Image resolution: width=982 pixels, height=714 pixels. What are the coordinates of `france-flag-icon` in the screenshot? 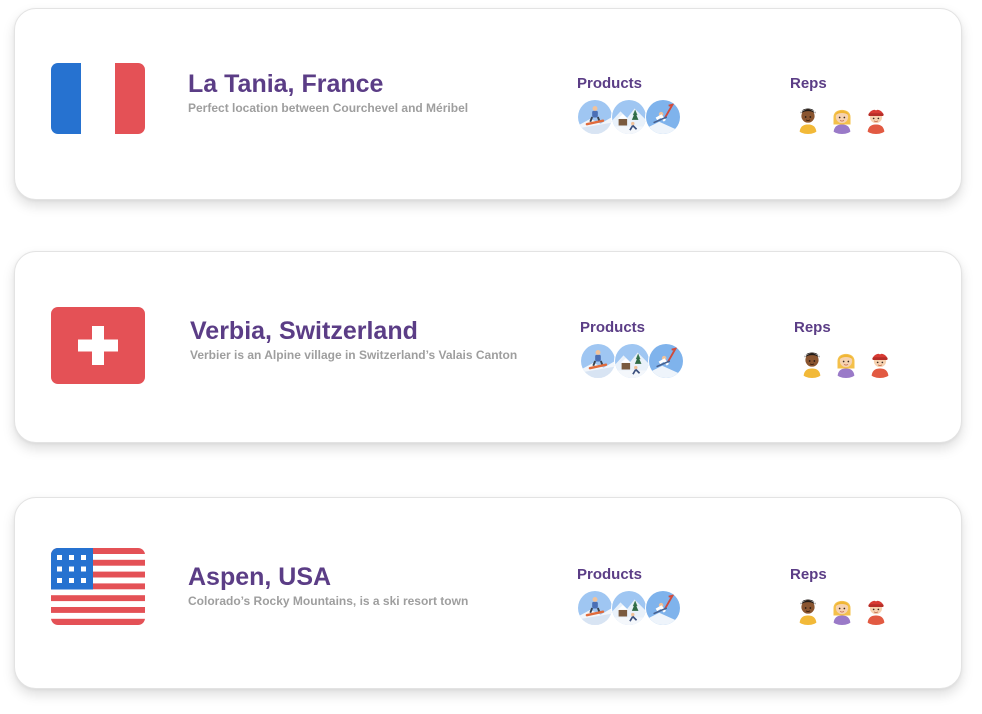 It's located at (98, 98).